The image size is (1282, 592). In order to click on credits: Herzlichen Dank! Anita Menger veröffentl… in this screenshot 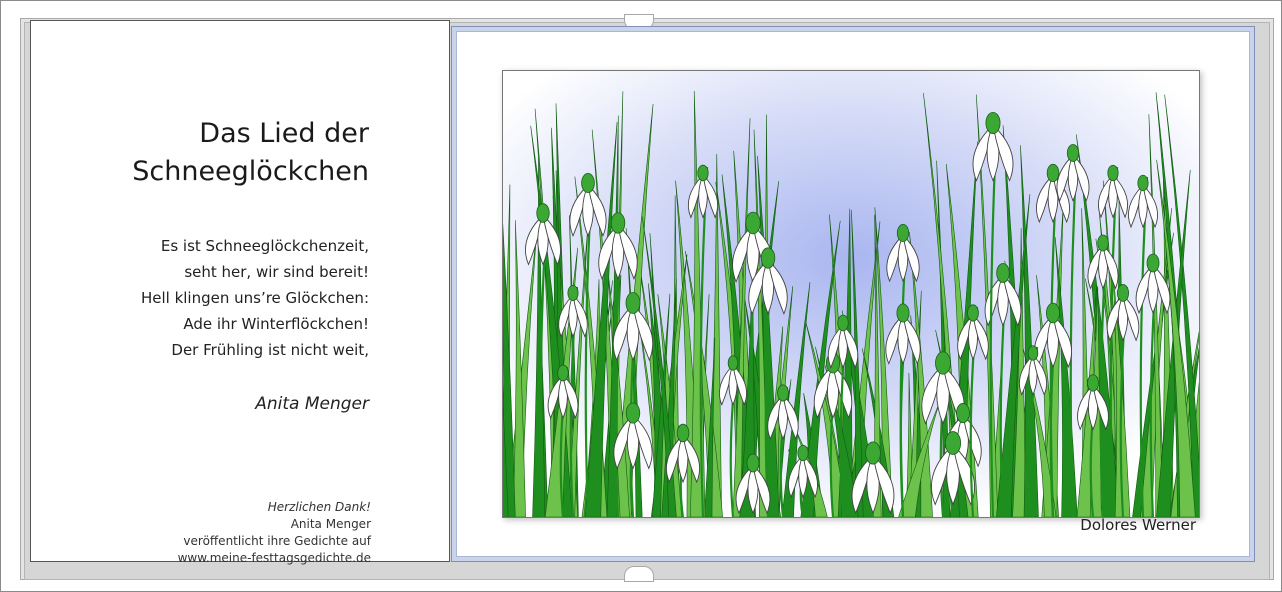, I will do `click(221, 533)`.